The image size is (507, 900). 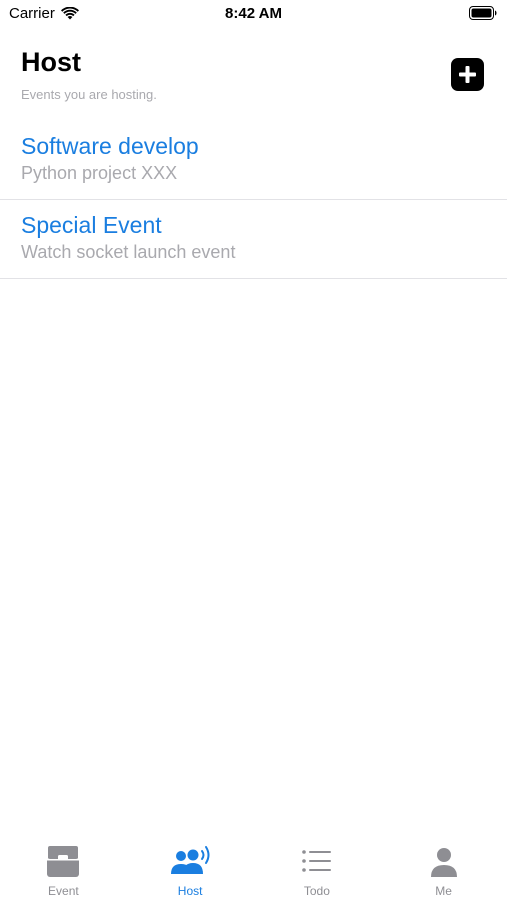 What do you see at coordinates (443, 862) in the screenshot?
I see `person-icon` at bounding box center [443, 862].